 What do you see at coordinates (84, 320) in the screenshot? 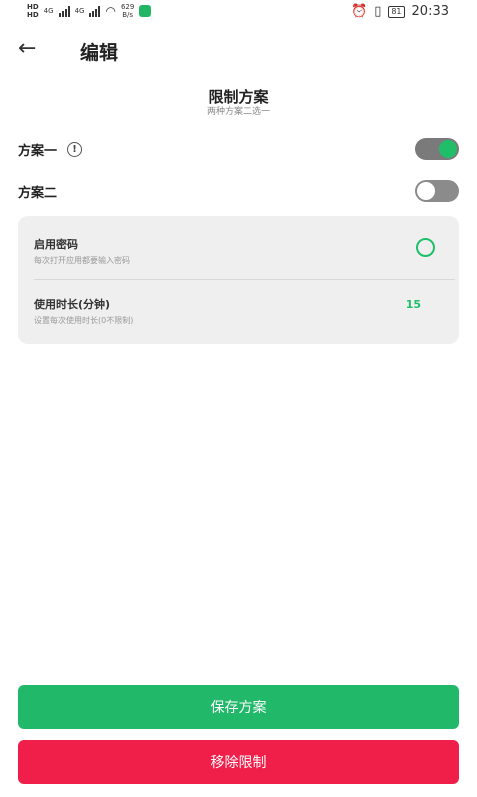
I see `duration-option-subtitle: 设置每次使用时长(0不限制)` at bounding box center [84, 320].